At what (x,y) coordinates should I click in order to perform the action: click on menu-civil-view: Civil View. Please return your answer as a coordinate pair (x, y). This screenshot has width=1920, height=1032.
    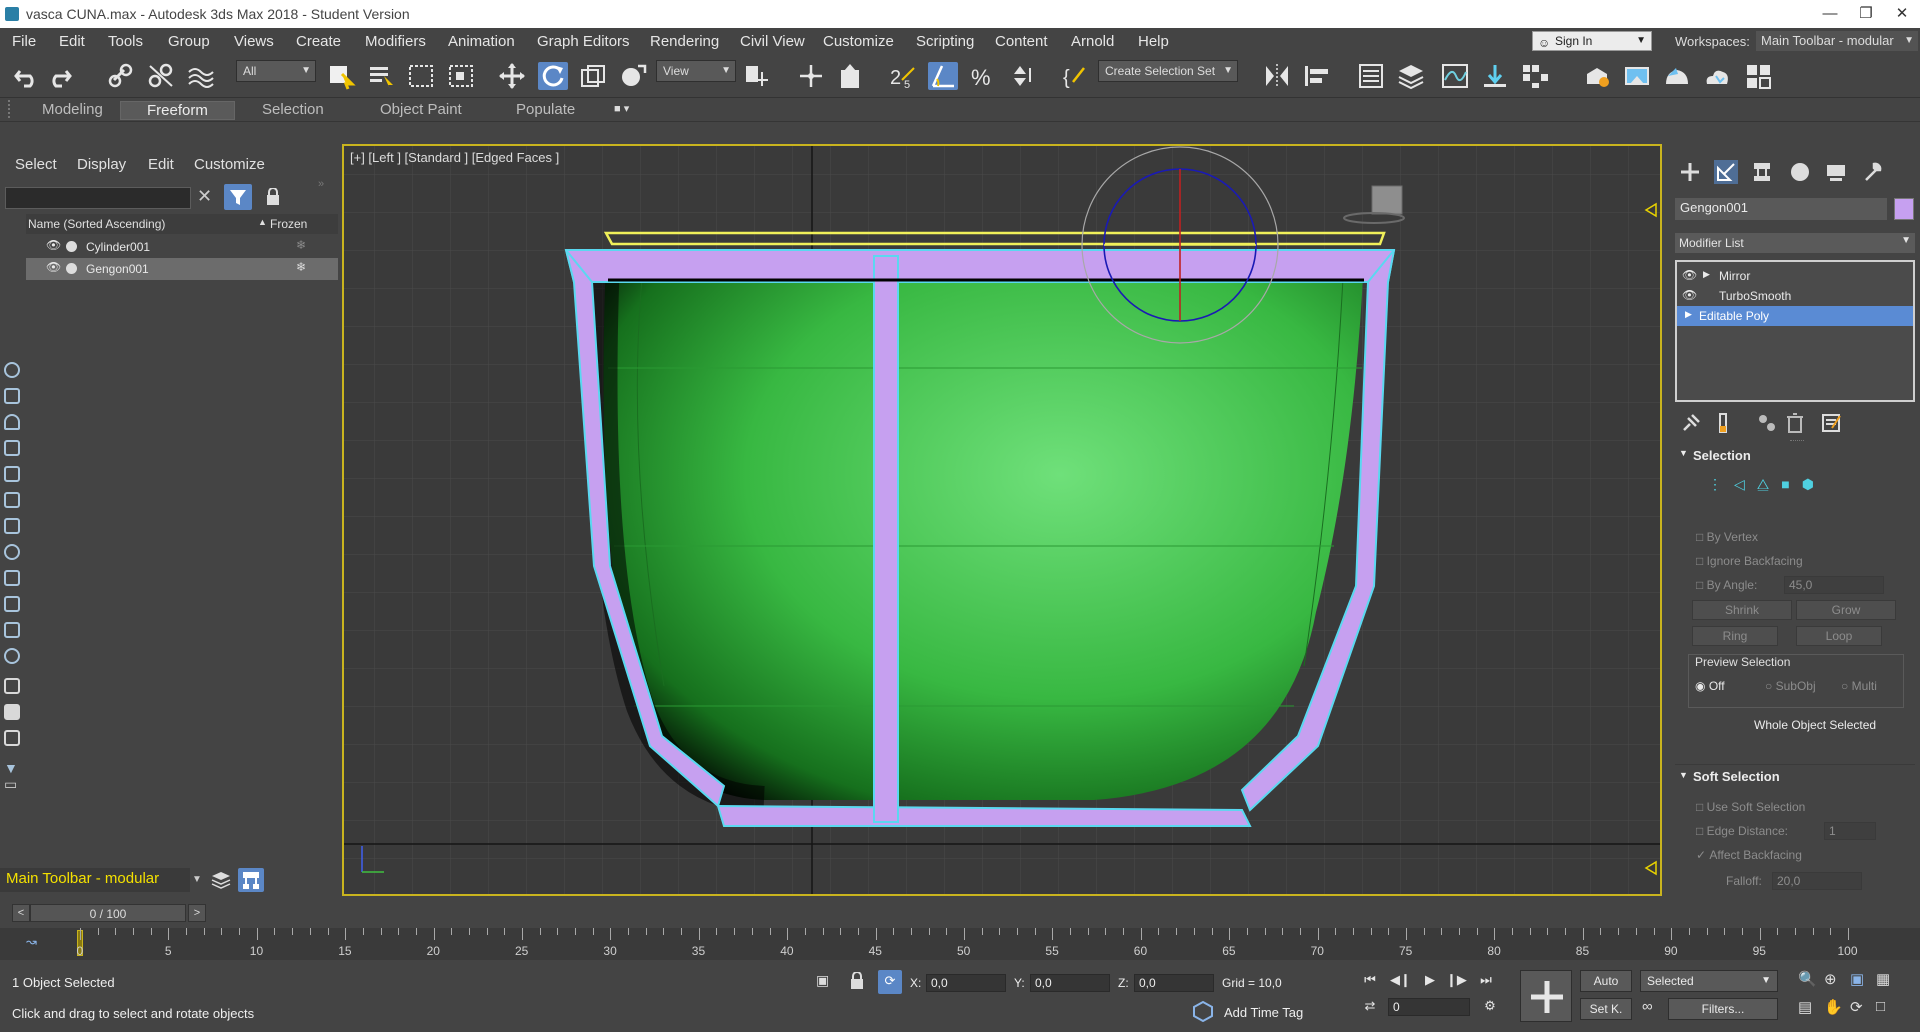
    Looking at the image, I should click on (772, 41).